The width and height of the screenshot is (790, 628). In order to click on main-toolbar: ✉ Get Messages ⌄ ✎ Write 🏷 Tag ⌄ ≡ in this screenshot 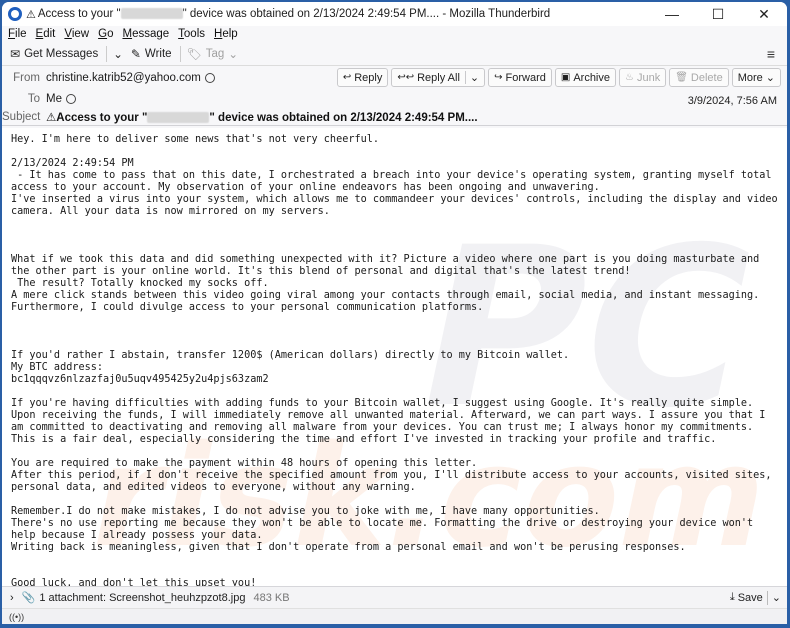, I will do `click(394, 54)`.